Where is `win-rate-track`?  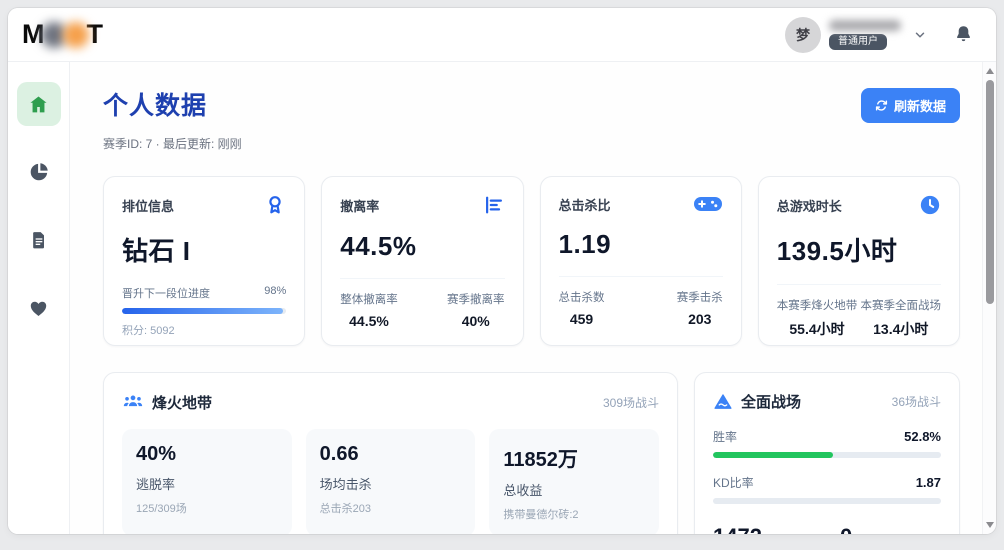
win-rate-track is located at coordinates (827, 455).